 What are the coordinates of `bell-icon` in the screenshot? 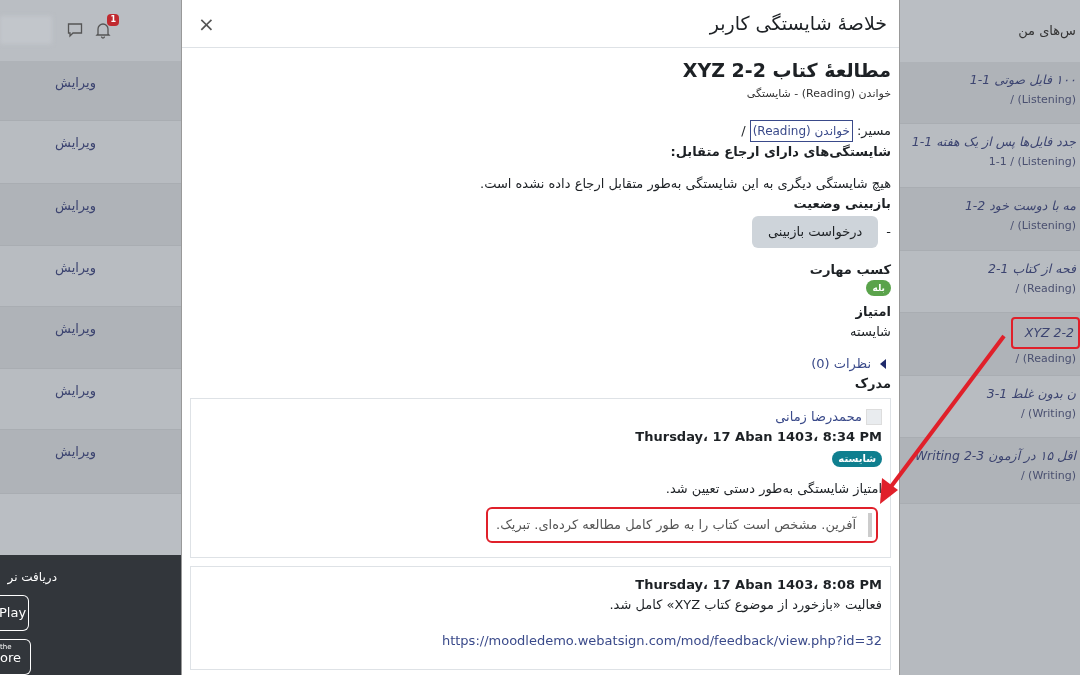 It's located at (103, 30).